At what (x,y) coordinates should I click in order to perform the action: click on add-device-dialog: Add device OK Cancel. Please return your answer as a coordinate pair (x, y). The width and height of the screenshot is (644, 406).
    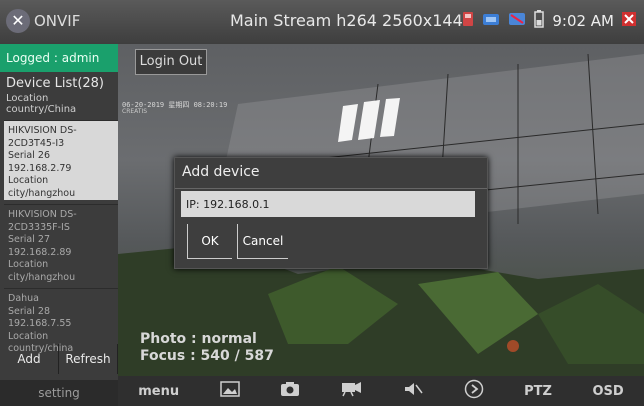
    Looking at the image, I should click on (331, 213).